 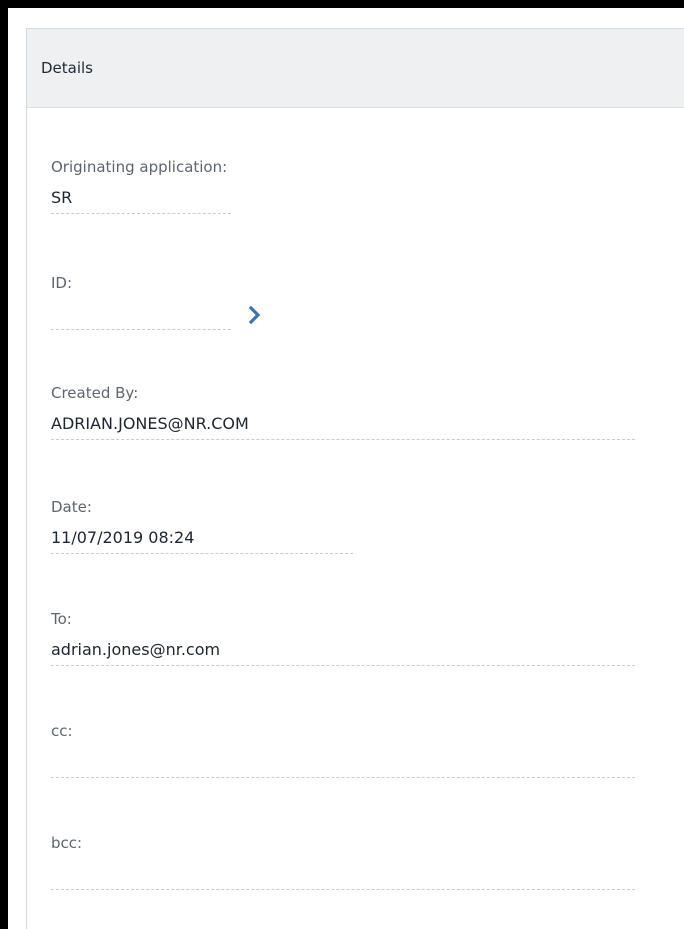 What do you see at coordinates (141, 185) in the screenshot?
I see `field-originating-application: Originating application: SR` at bounding box center [141, 185].